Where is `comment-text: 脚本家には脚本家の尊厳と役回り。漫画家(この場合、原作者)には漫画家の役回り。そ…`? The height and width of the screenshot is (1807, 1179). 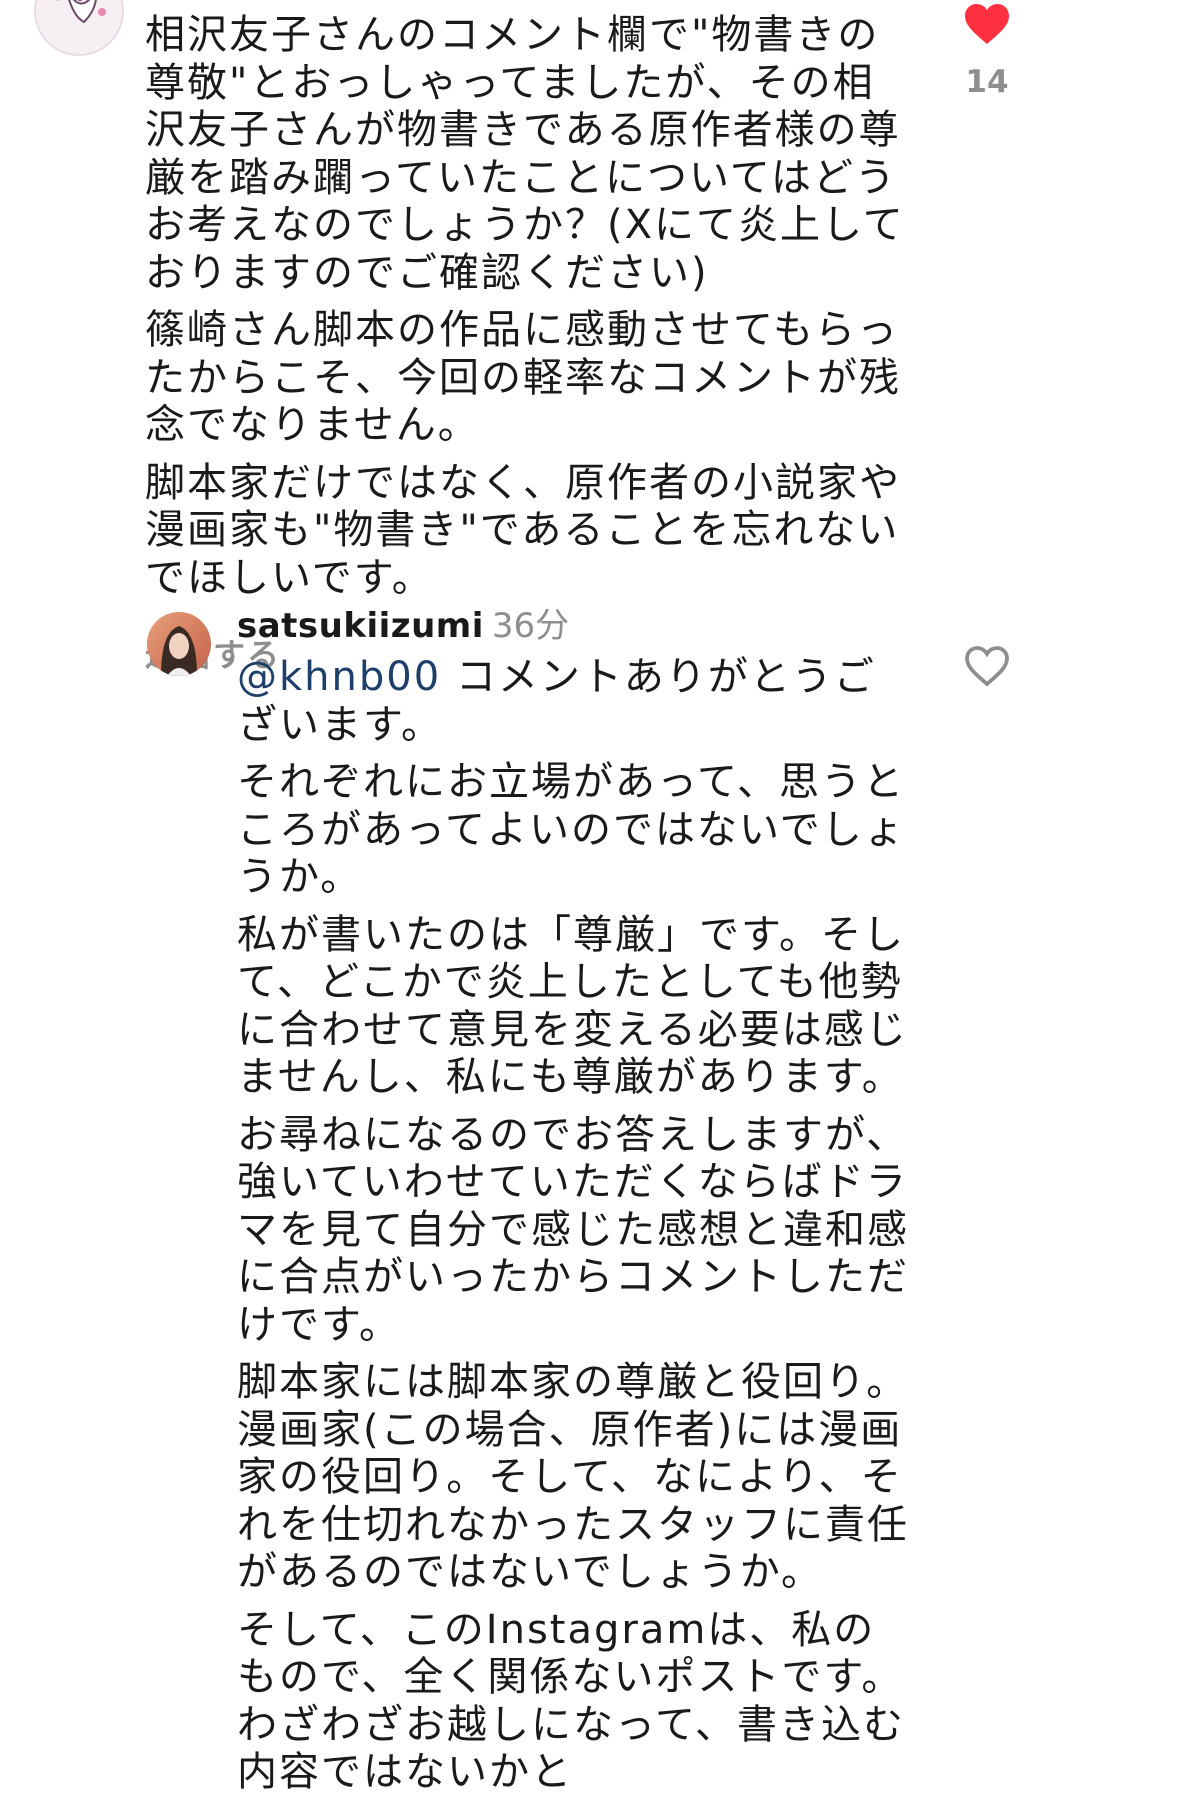
comment-text: 脚本家には脚本家の尊厳と役回り。漫画家(この場合、原作者)には漫画家の役回り。そ… is located at coordinates (573, 1477).